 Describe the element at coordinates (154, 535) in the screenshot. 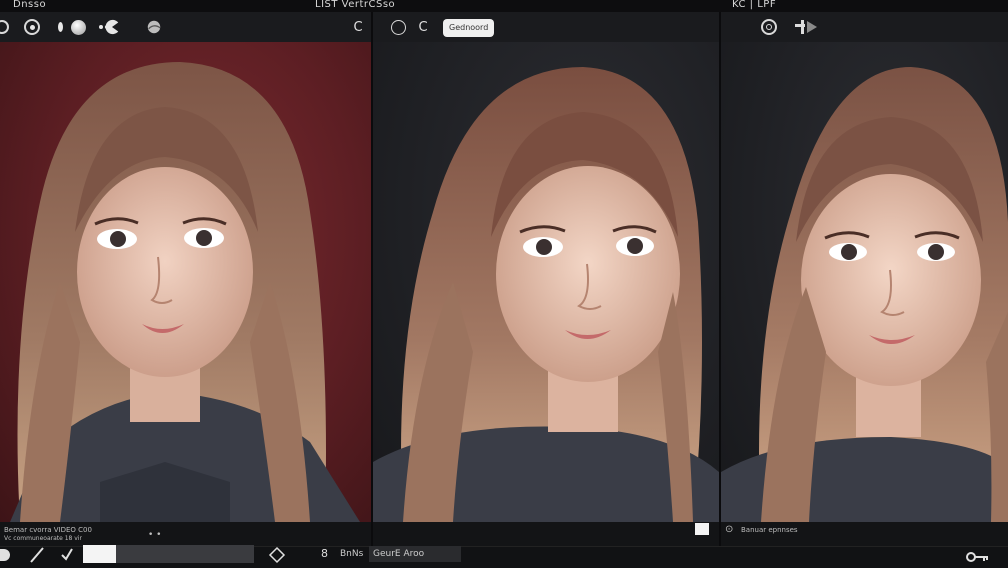

I see `footer-dots-icon: • •` at that location.